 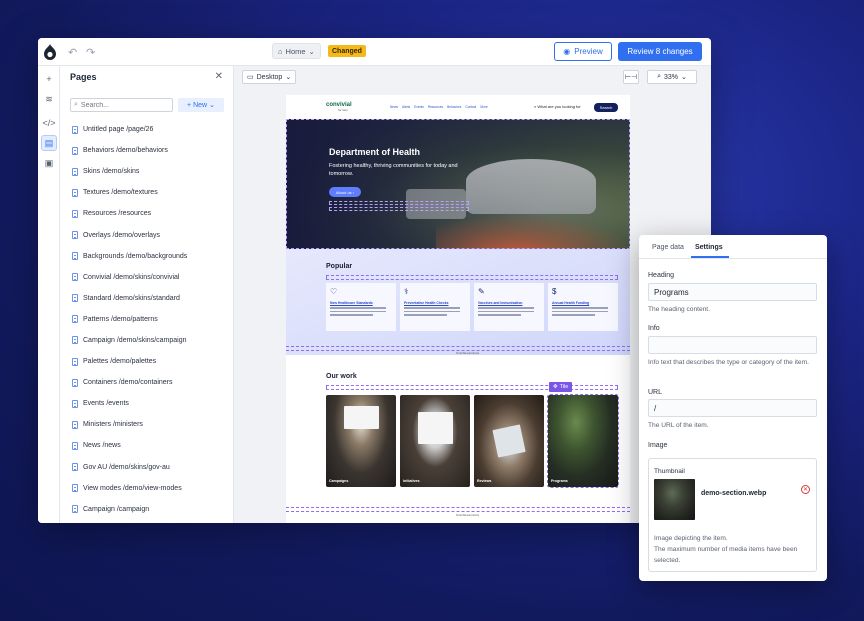 I want to click on url-field: /, so click(x=732, y=408).